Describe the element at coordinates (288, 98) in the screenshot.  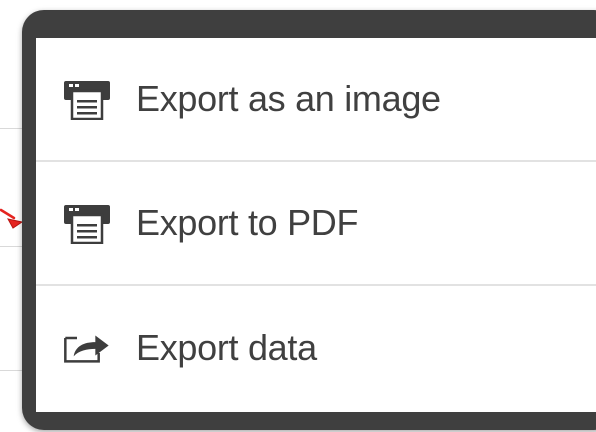
I see `menu-item-label: Export as an image` at that location.